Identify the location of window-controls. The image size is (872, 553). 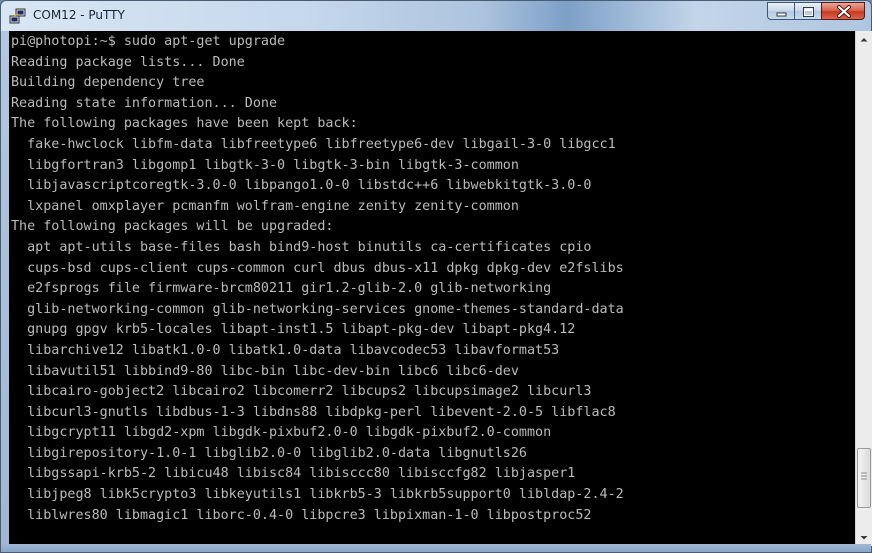
(816, 12).